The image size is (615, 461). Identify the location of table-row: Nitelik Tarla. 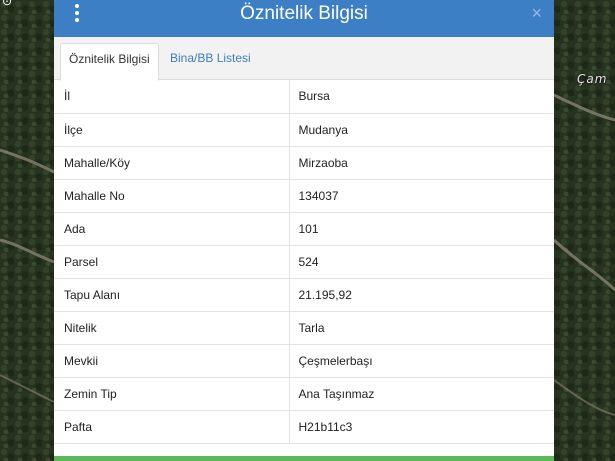
(304, 328).